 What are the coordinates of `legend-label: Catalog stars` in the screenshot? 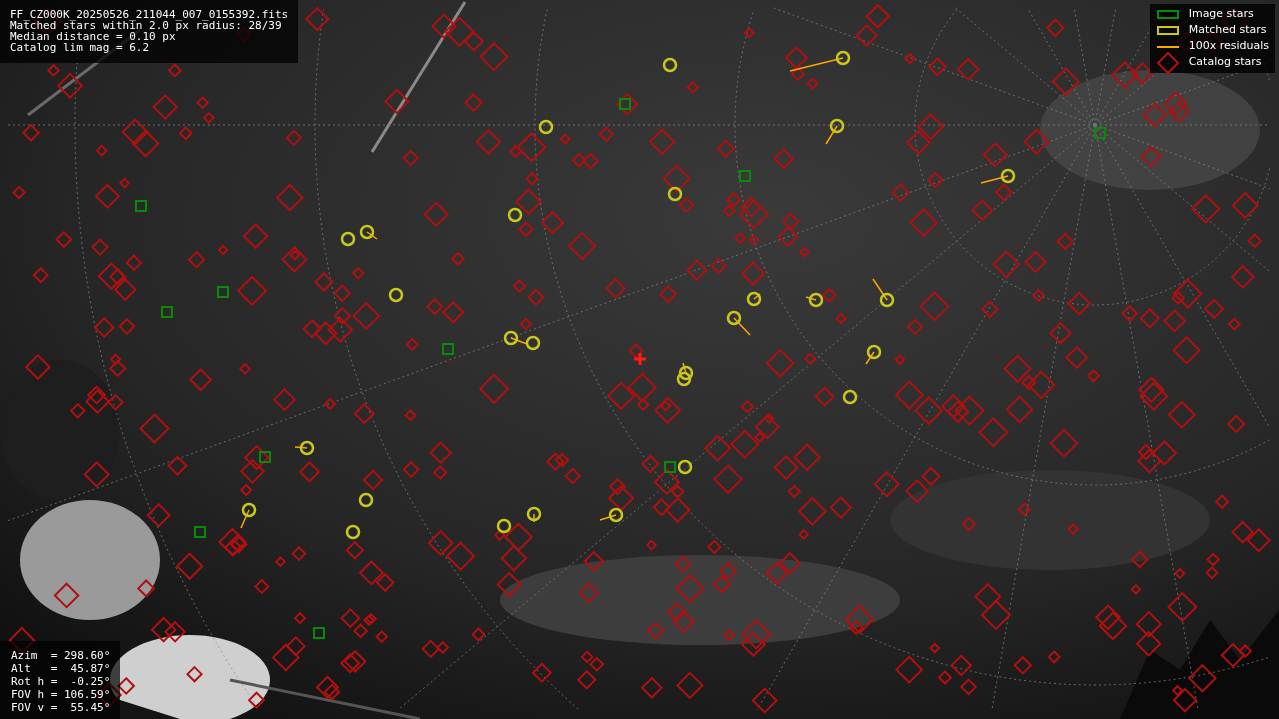 It's located at (1225, 62).